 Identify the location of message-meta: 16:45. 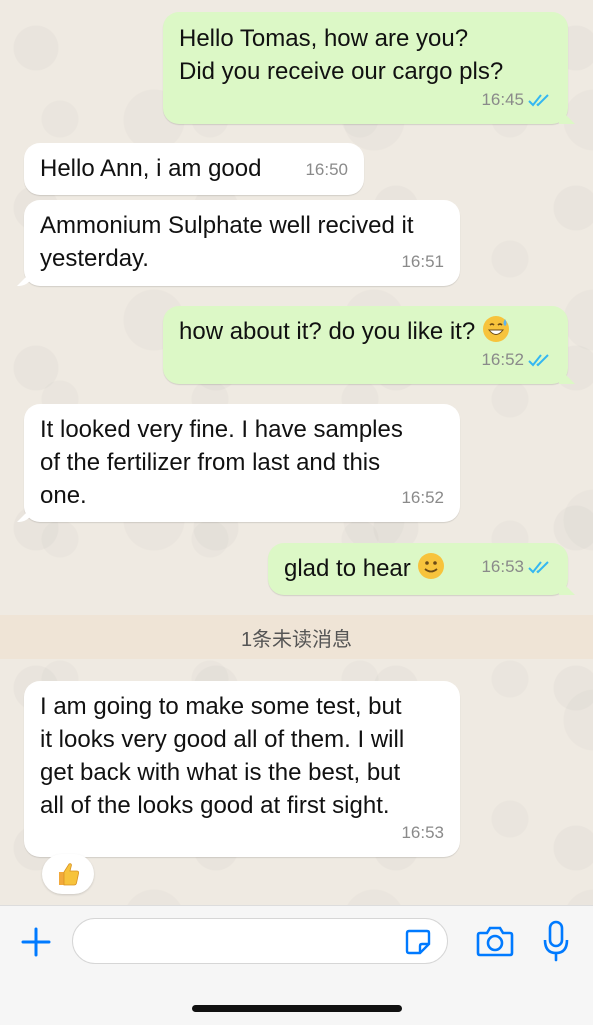
(517, 99).